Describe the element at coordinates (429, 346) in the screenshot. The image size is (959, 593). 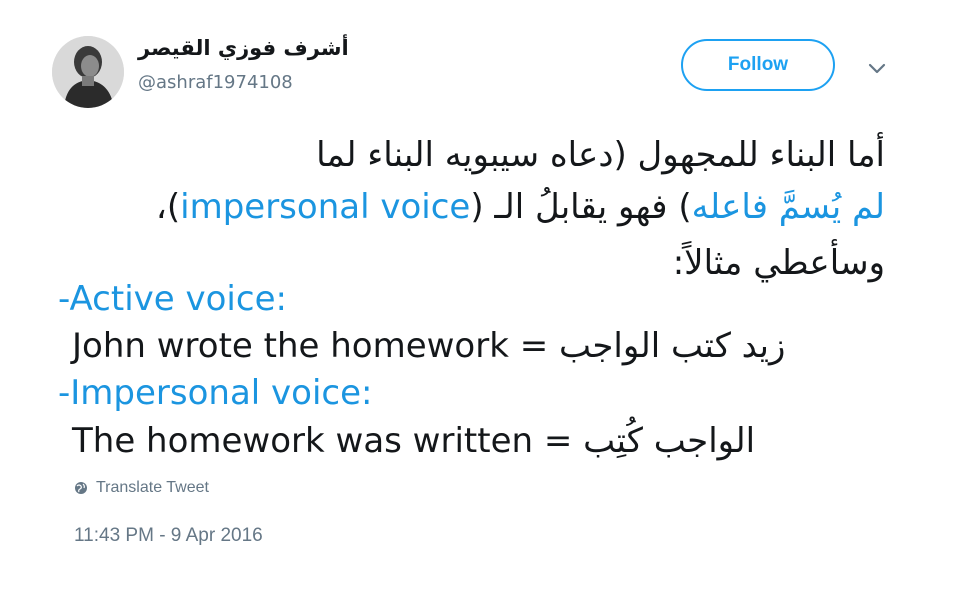
I see `active-voice-example: John wrote the homework = زيد كتب الواجب` at that location.